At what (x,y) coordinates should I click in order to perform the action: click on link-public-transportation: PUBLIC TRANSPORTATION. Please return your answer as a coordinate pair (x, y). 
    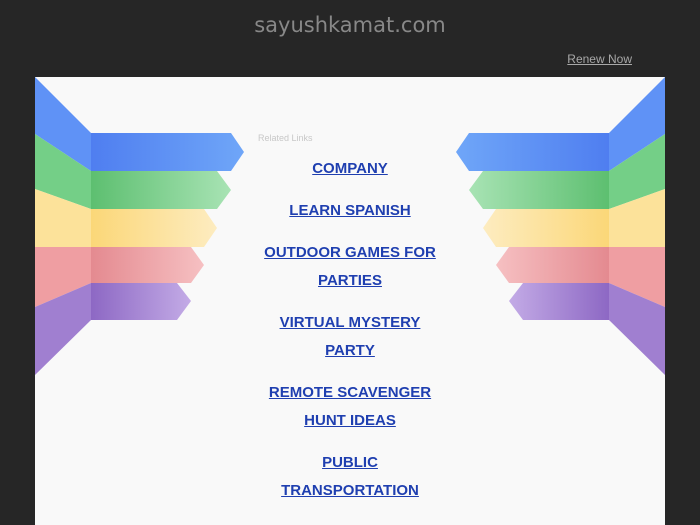
    Looking at the image, I should click on (350, 477).